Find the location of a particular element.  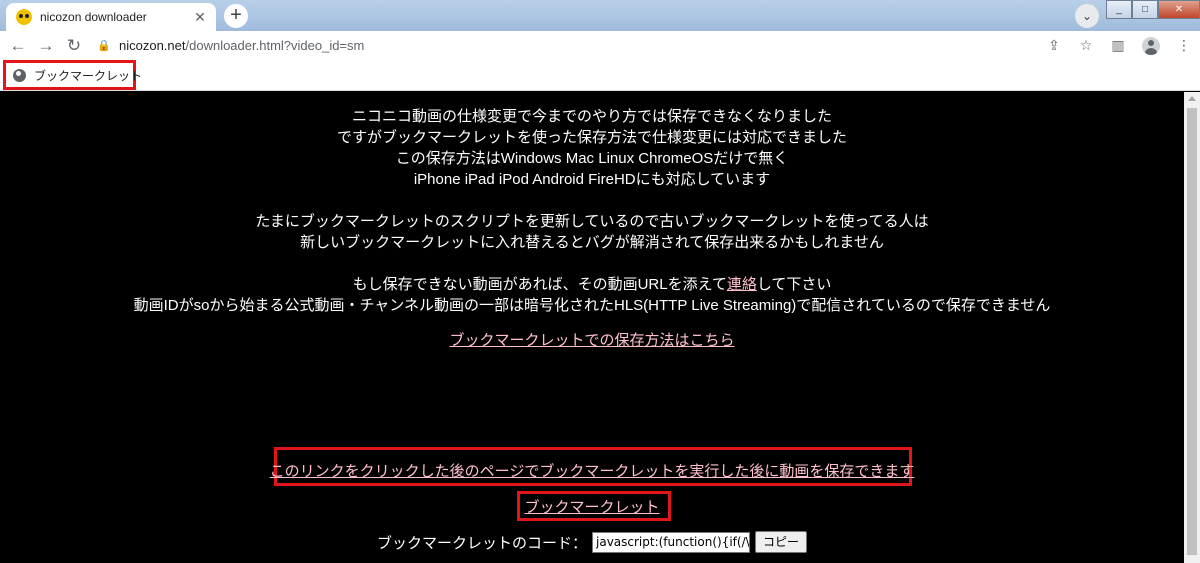

reload-icon: ↻ is located at coordinates (74, 46).